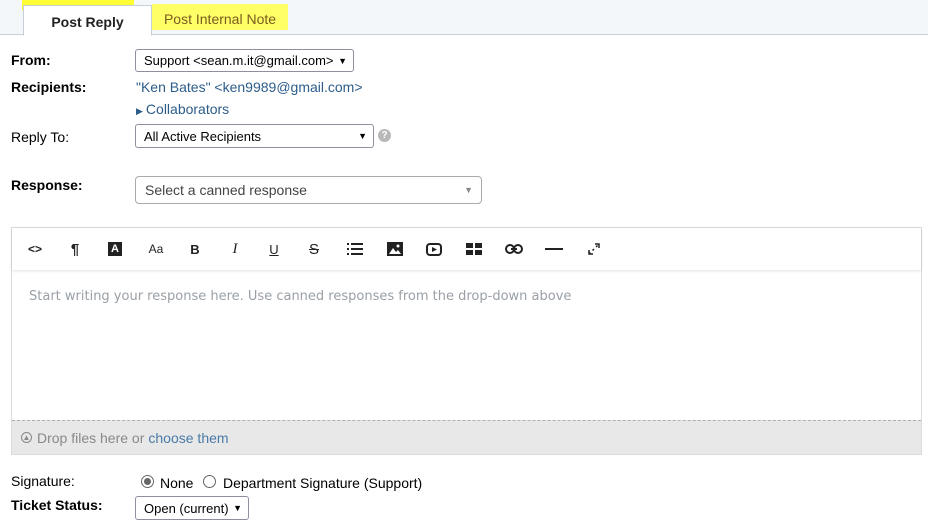 This screenshot has width=928, height=526. I want to click on signature-department-radio, so click(209, 481).